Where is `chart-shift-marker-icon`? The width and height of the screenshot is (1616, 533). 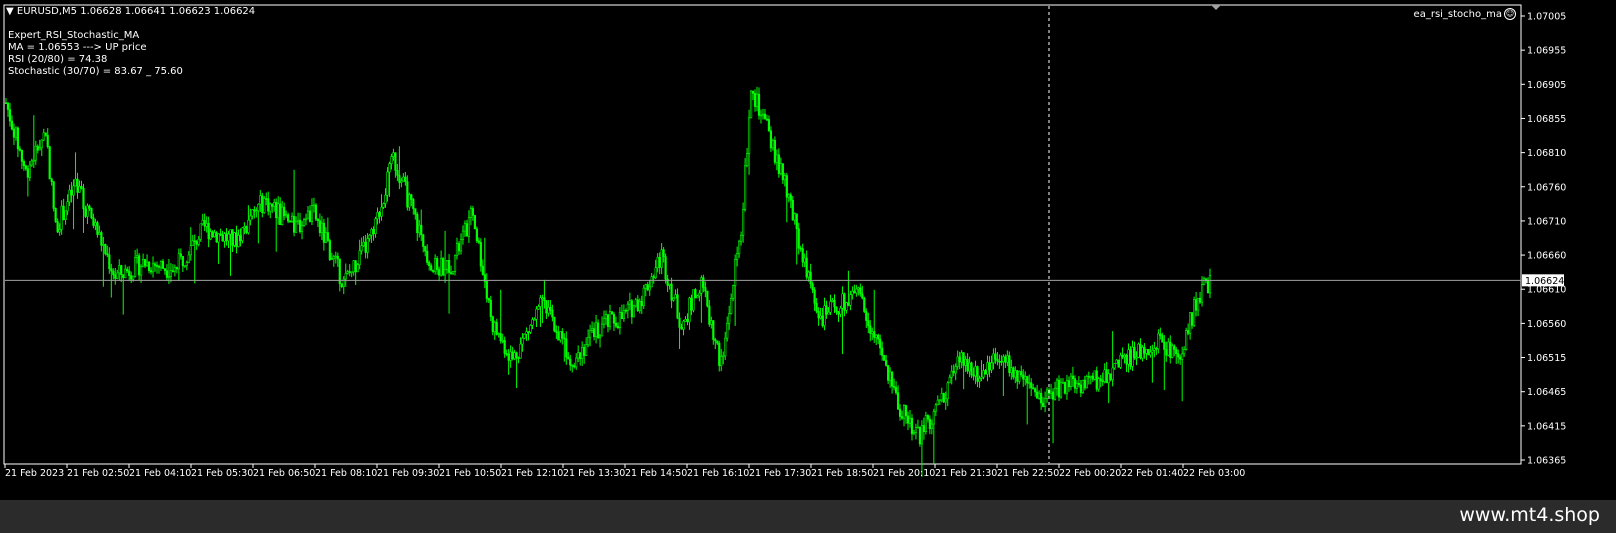 chart-shift-marker-icon is located at coordinates (1216, 7).